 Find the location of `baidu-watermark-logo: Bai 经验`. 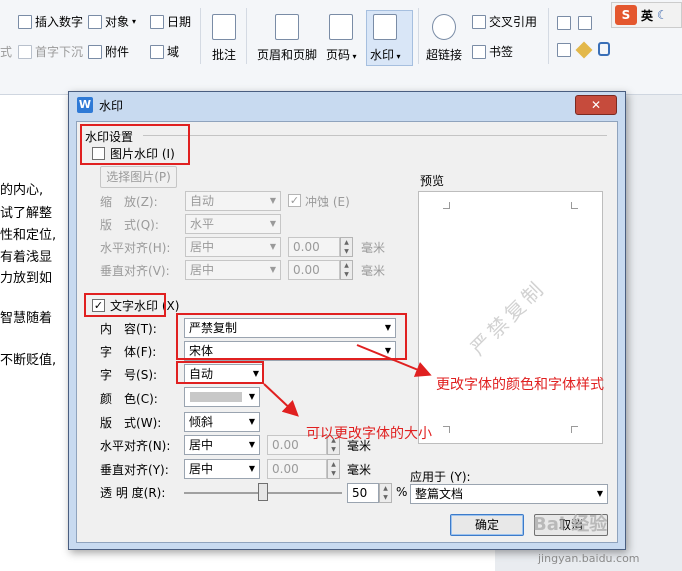

baidu-watermark-logo: Bai 经验 is located at coordinates (570, 524).